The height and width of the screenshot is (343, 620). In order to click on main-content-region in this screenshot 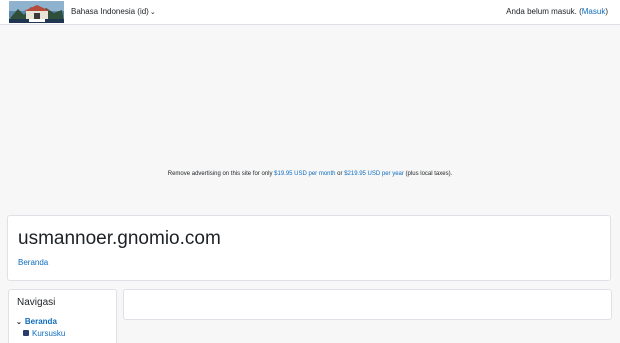, I will do `click(367, 304)`.